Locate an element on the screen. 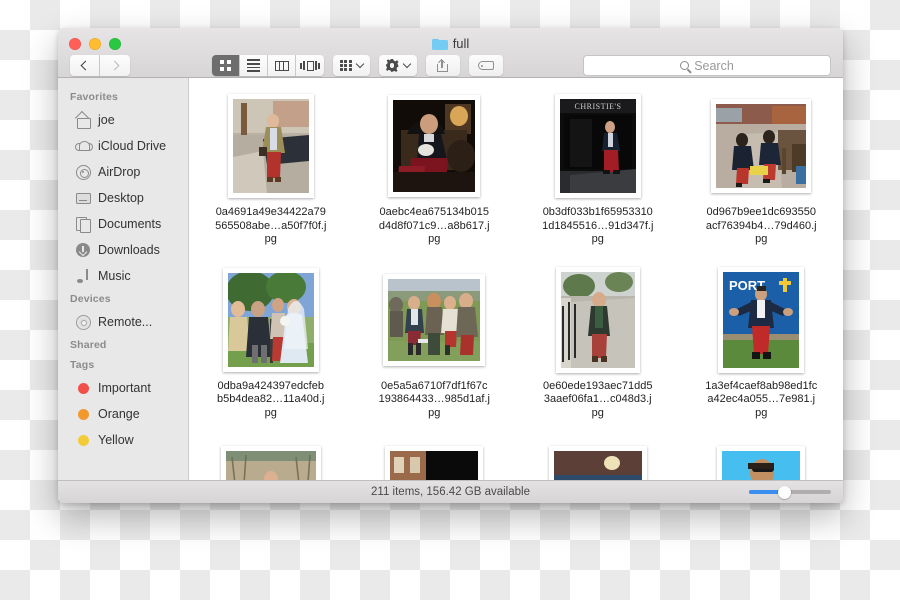 Image resolution: width=900 pixels, height=600 pixels. status-bar: 211 items, 156.42 GB available is located at coordinates (450, 491).